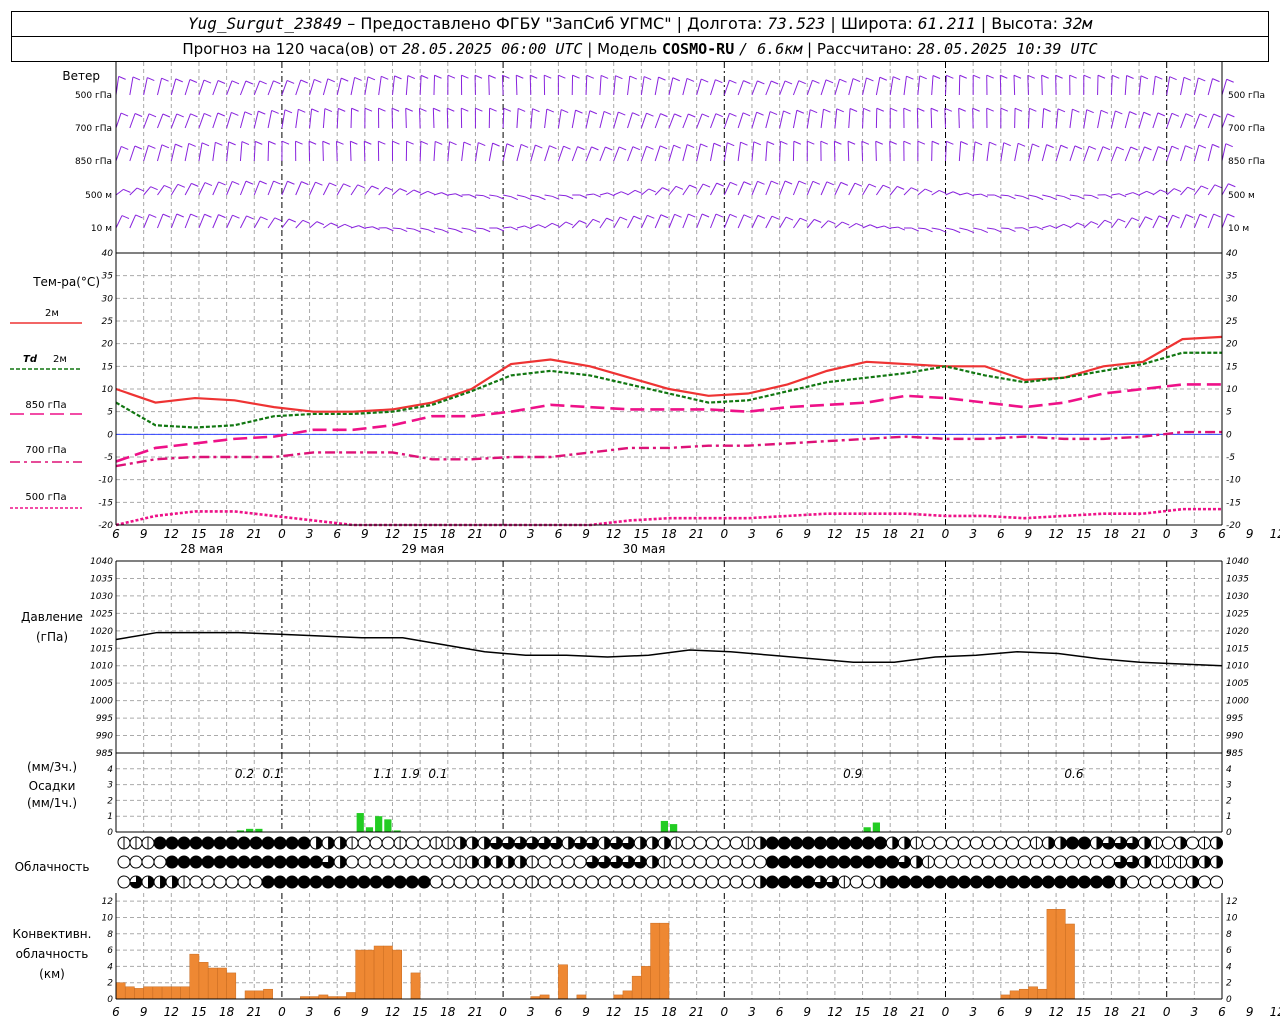 The width and height of the screenshot is (1280, 1024). What do you see at coordinates (392, 1012) in the screenshot?
I see `x-tick-label: 12` at bounding box center [392, 1012].